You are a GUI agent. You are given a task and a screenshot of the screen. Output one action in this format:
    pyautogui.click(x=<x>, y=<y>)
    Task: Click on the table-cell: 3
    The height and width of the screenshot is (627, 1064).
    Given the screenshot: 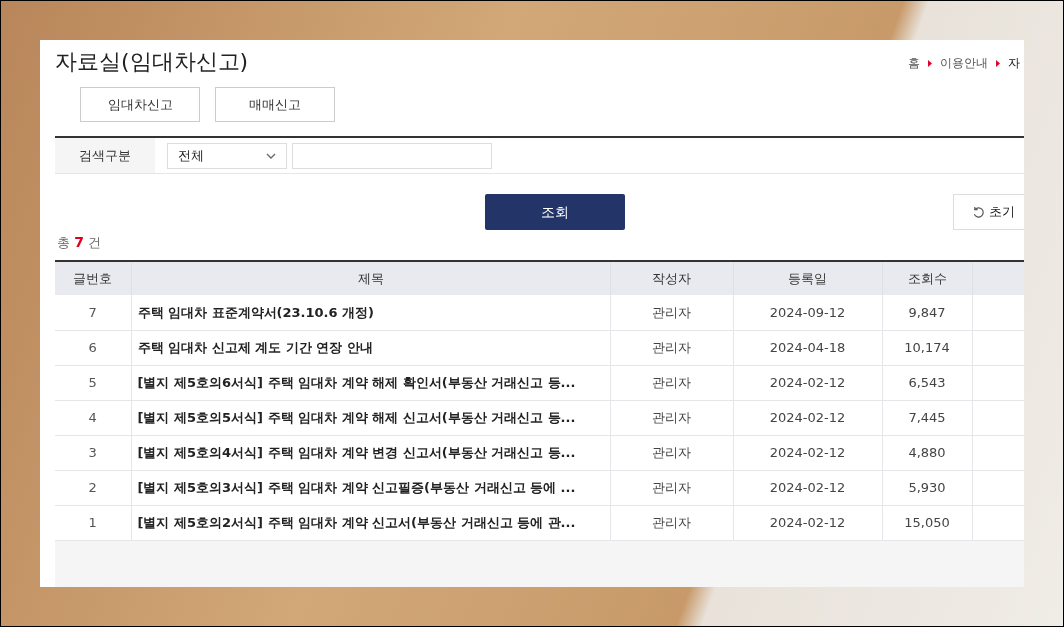 What is the action you would take?
    pyautogui.click(x=93, y=452)
    